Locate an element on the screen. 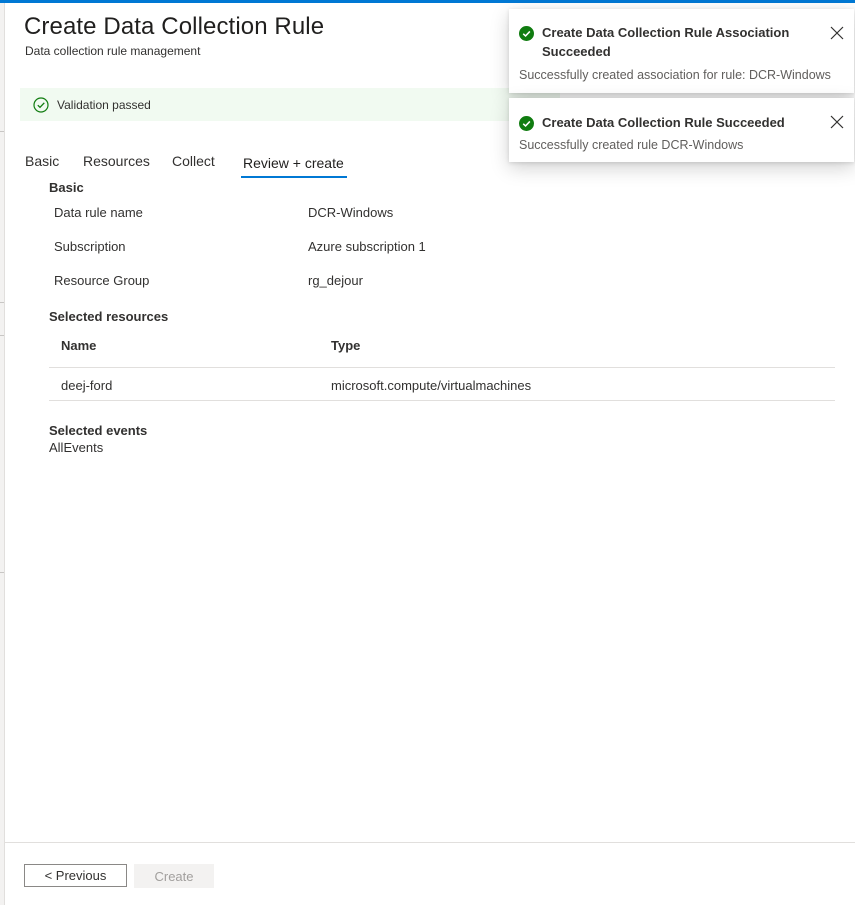 The width and height of the screenshot is (855, 905). table-header-divider is located at coordinates (442, 367).